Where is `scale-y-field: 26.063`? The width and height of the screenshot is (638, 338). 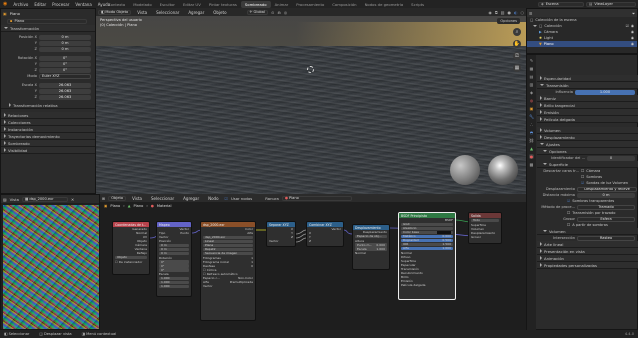
scale-y-field: 26.063 is located at coordinates (65, 91).